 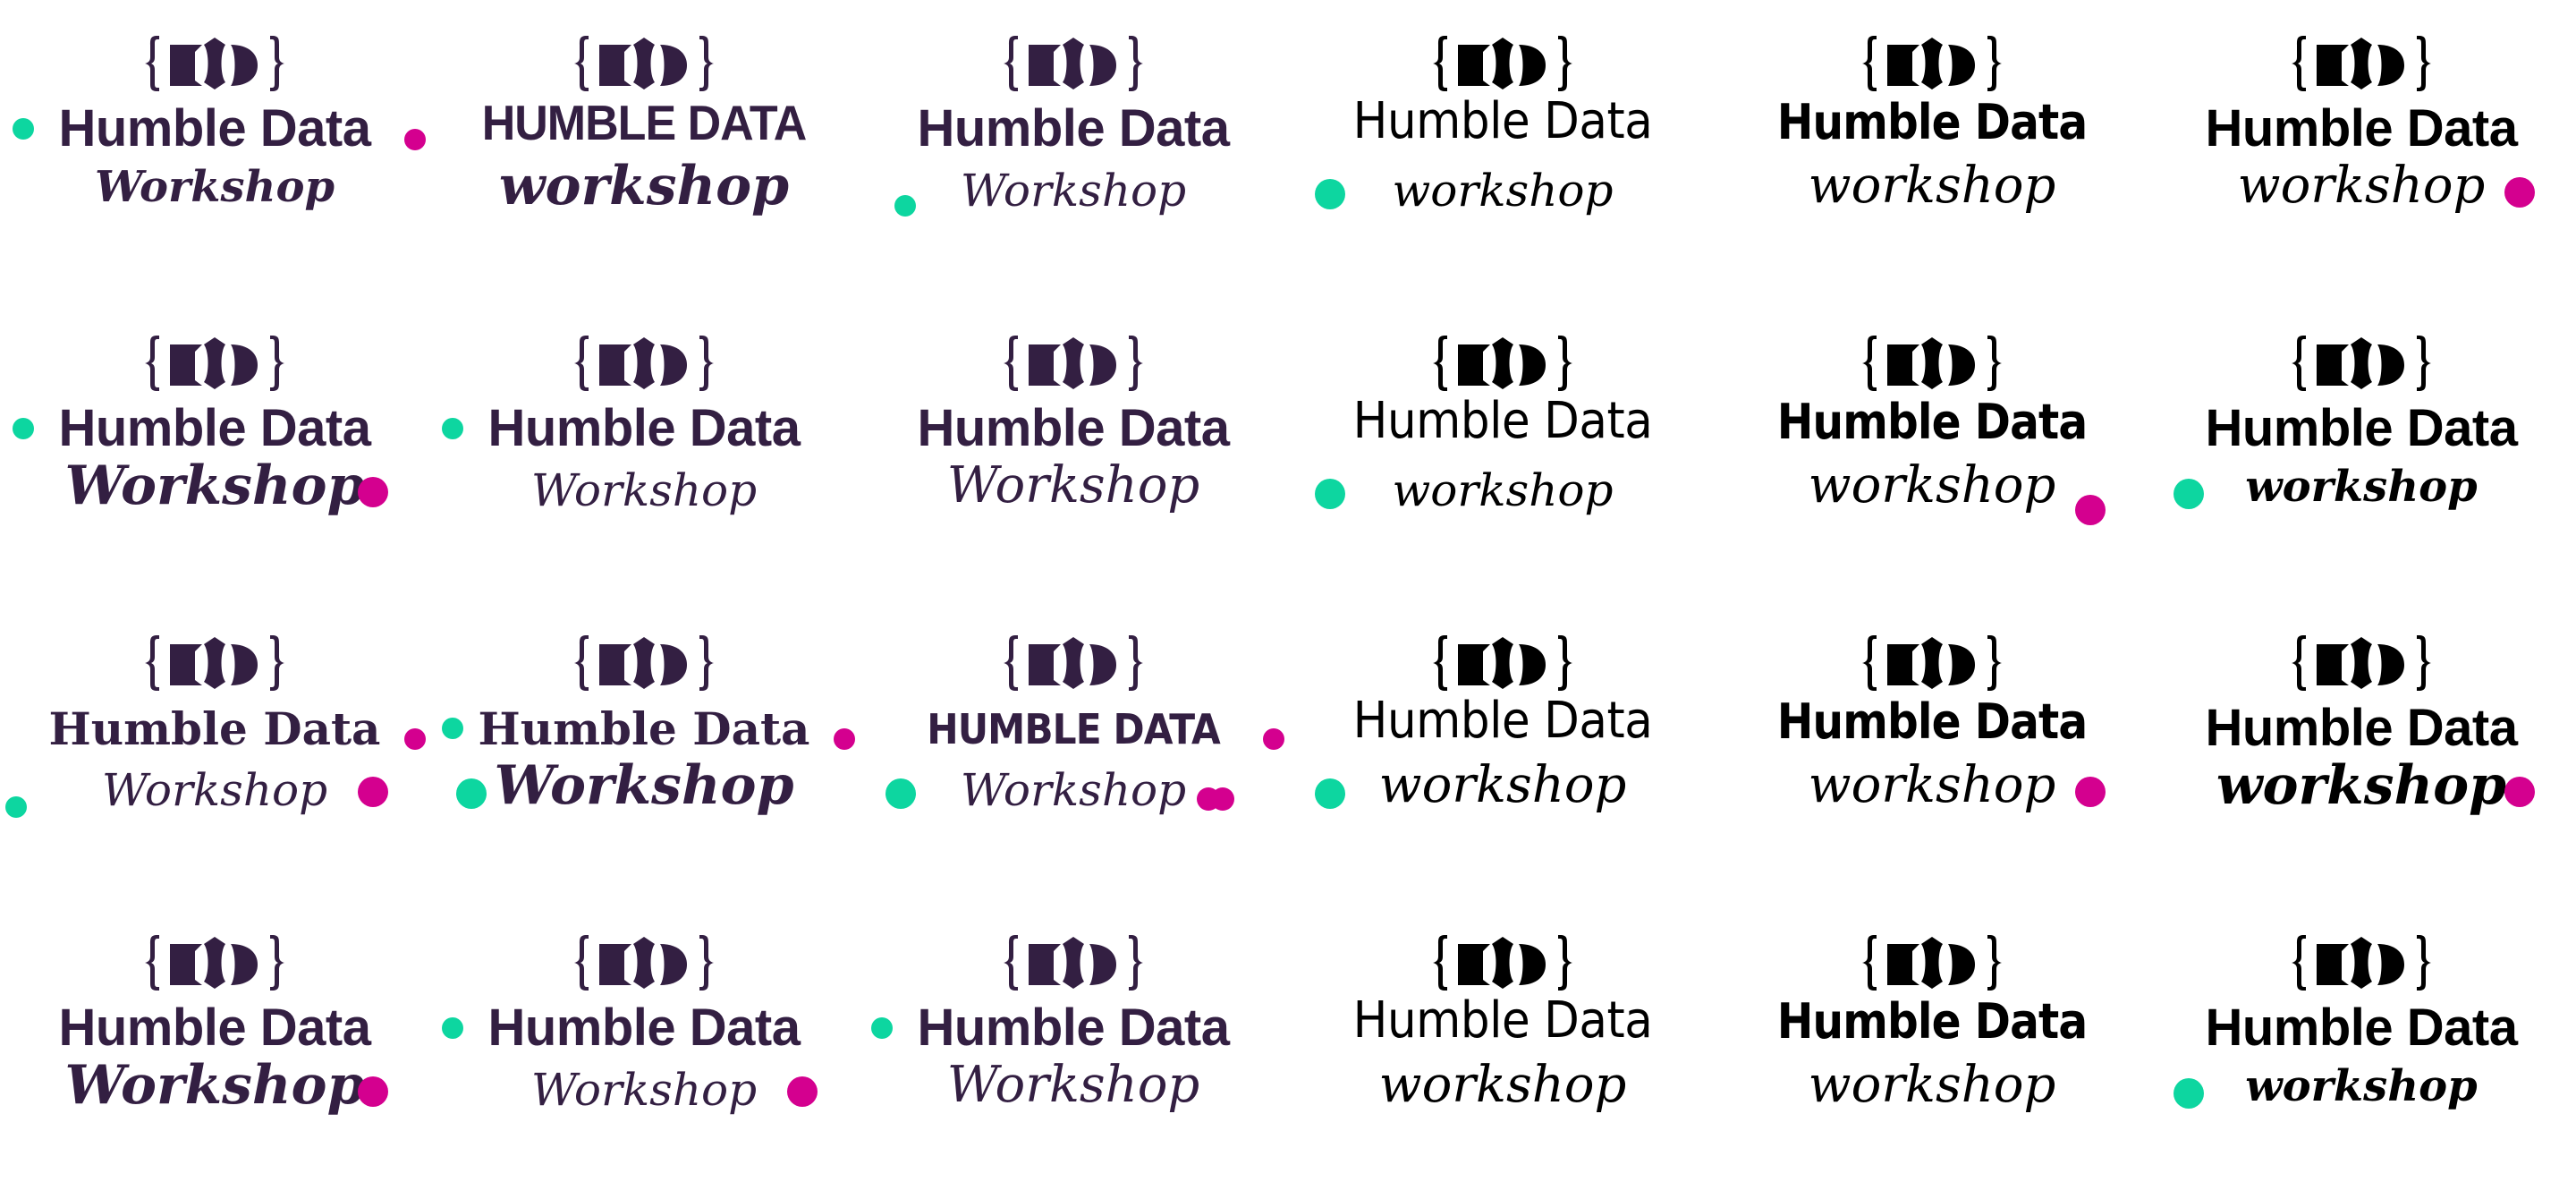 I want to click on logo-variant-r2-c3: Humble Data Workshop, so click(x=1073, y=450).